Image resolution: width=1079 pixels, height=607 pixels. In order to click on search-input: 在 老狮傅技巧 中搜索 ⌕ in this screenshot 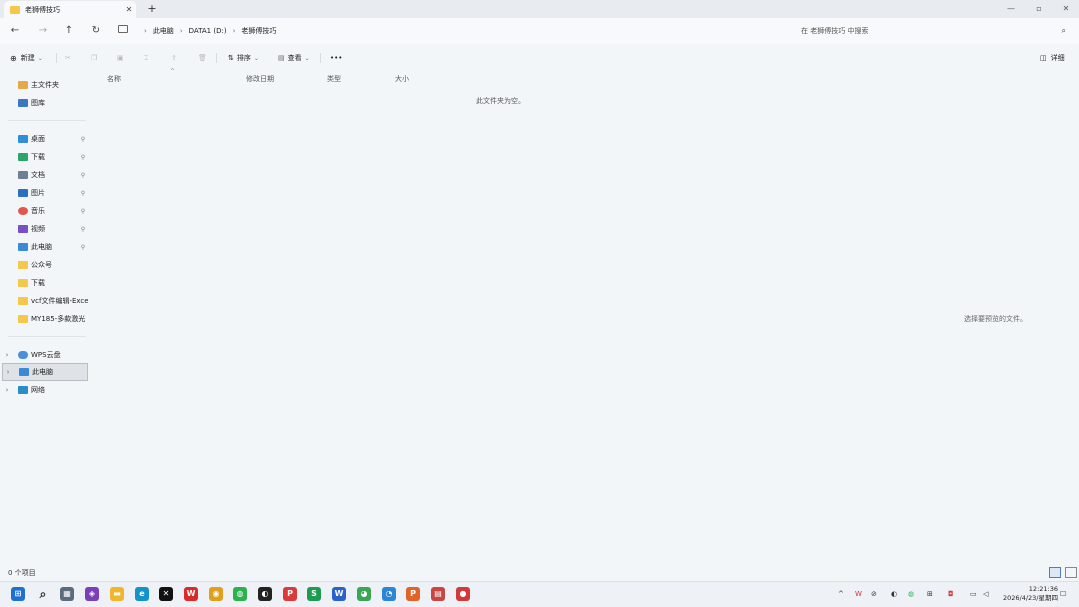, I will do `click(934, 31)`.